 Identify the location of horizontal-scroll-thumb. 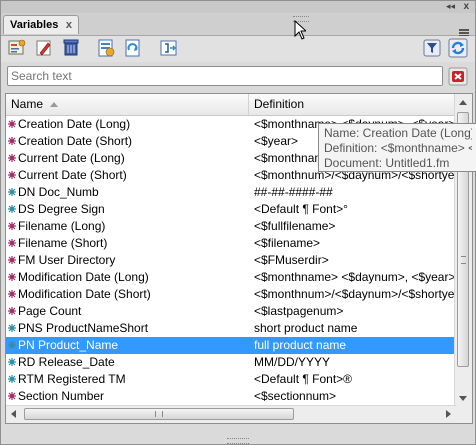
(159, 414).